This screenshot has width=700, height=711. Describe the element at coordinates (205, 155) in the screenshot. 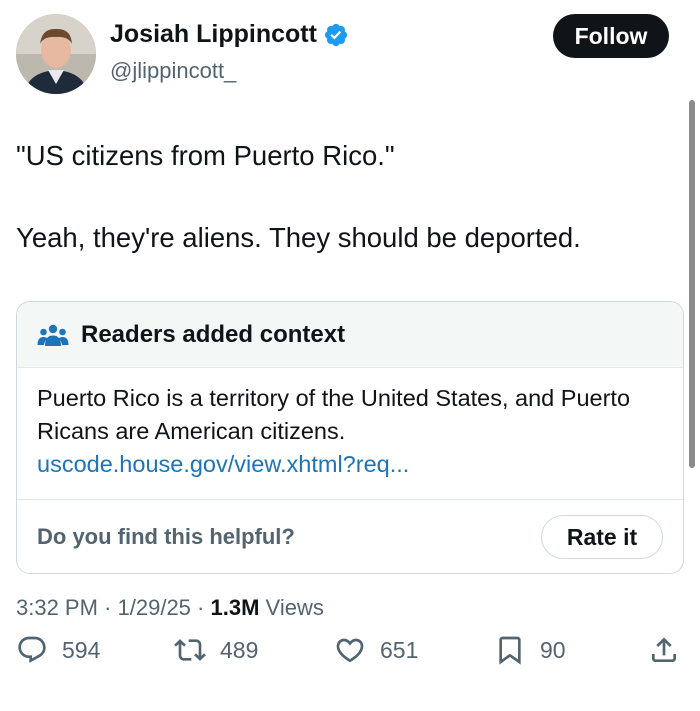

I see `tweet-text-line-1: "US citizens from Puerto Rico."` at that location.